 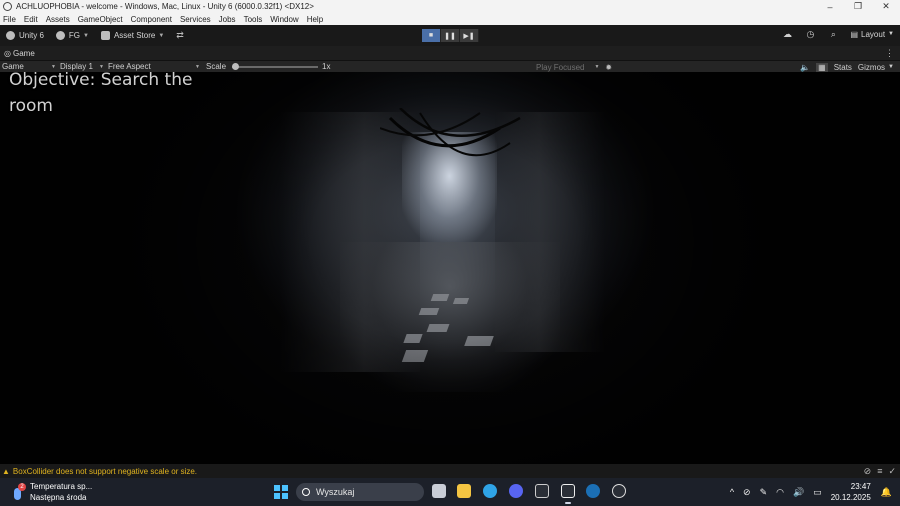 What do you see at coordinates (253, 19) in the screenshot?
I see `menu-tools: Tools` at bounding box center [253, 19].